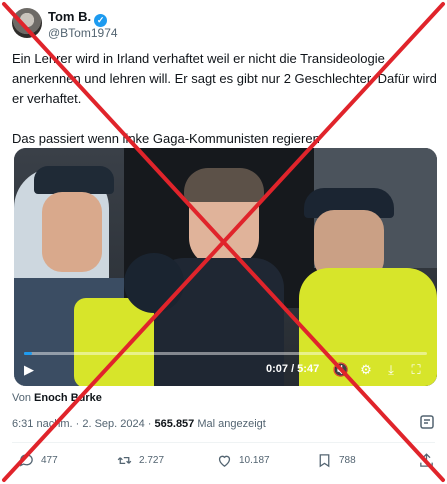 The height and width of the screenshot is (484, 447). Describe the element at coordinates (225, 353) in the screenshot. I see `video-progress-bar` at that location.